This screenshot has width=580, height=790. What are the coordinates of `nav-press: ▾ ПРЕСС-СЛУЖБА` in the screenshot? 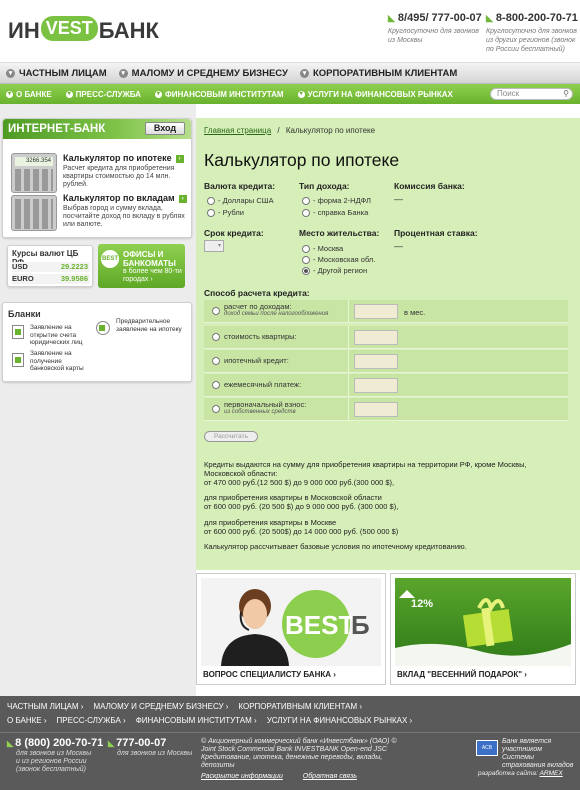 It's located at (103, 94).